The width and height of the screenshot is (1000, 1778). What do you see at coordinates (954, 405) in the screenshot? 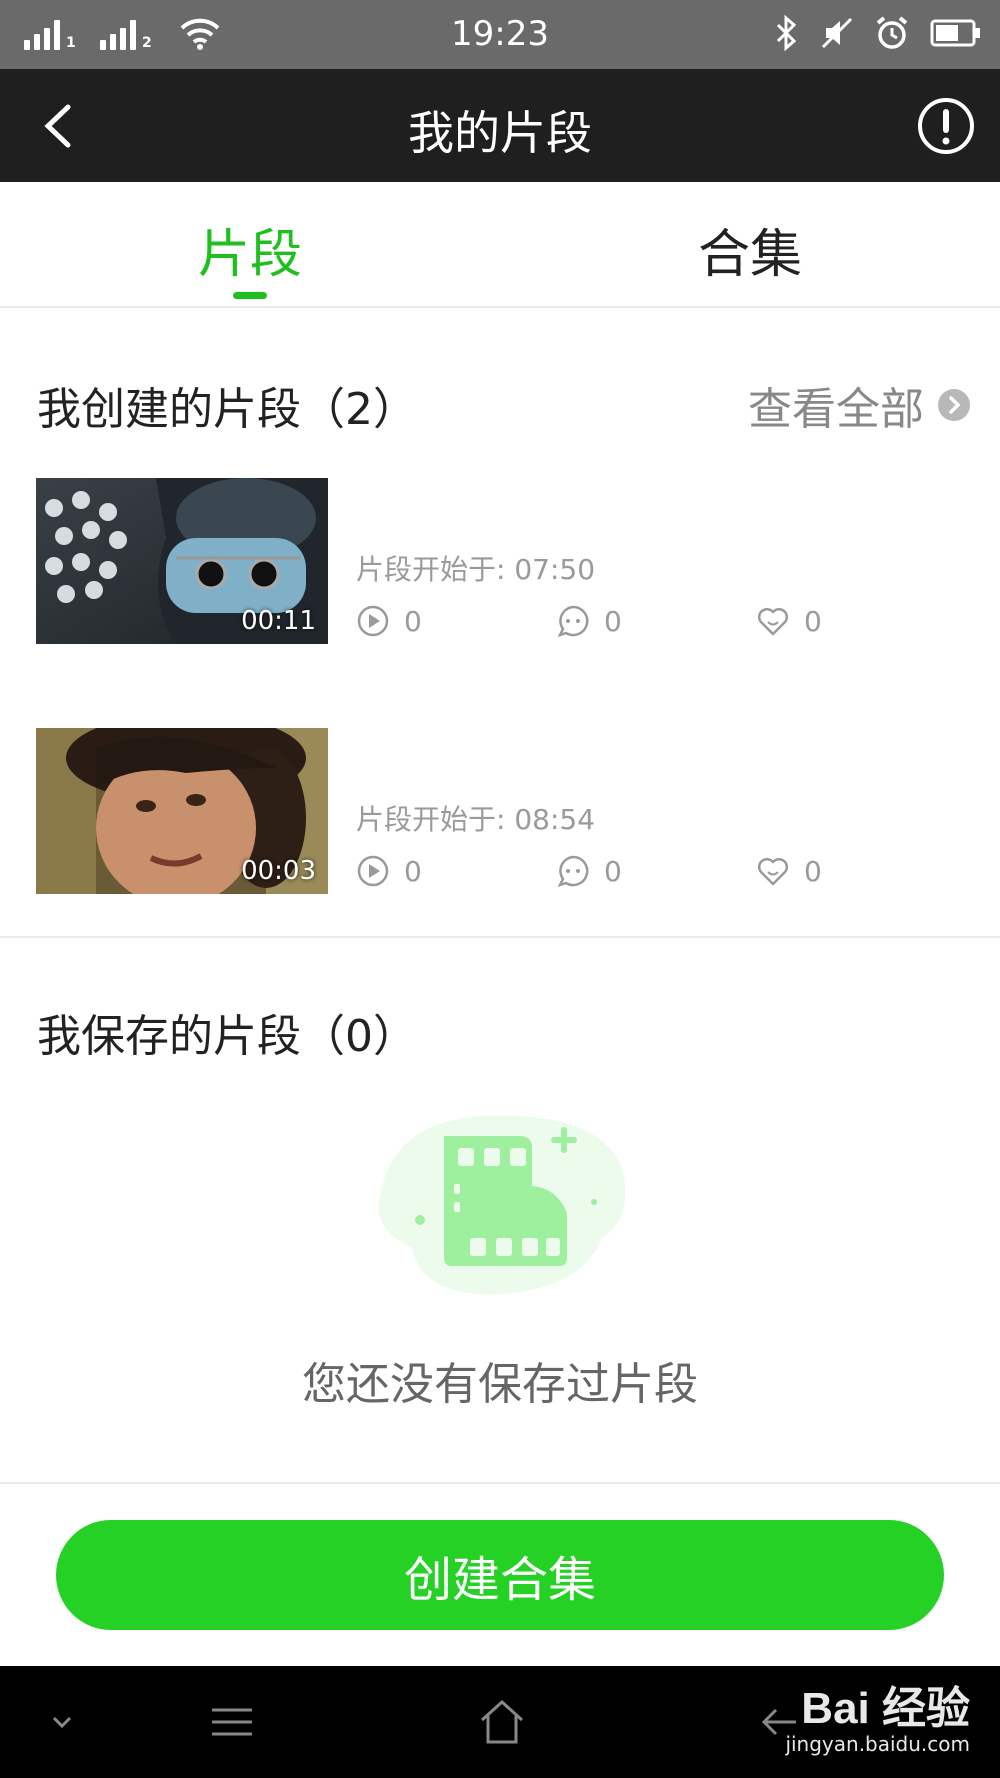
I see `chevron-right-icon` at bounding box center [954, 405].